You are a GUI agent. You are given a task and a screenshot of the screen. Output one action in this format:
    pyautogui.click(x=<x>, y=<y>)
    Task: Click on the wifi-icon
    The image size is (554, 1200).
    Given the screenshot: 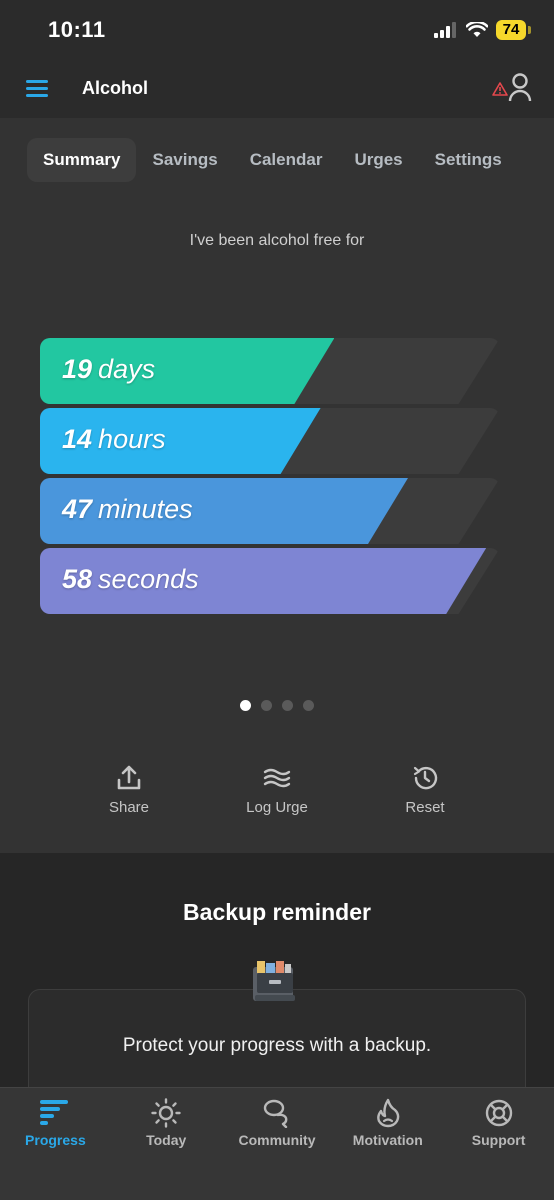 What is the action you would take?
    pyautogui.click(x=477, y=29)
    